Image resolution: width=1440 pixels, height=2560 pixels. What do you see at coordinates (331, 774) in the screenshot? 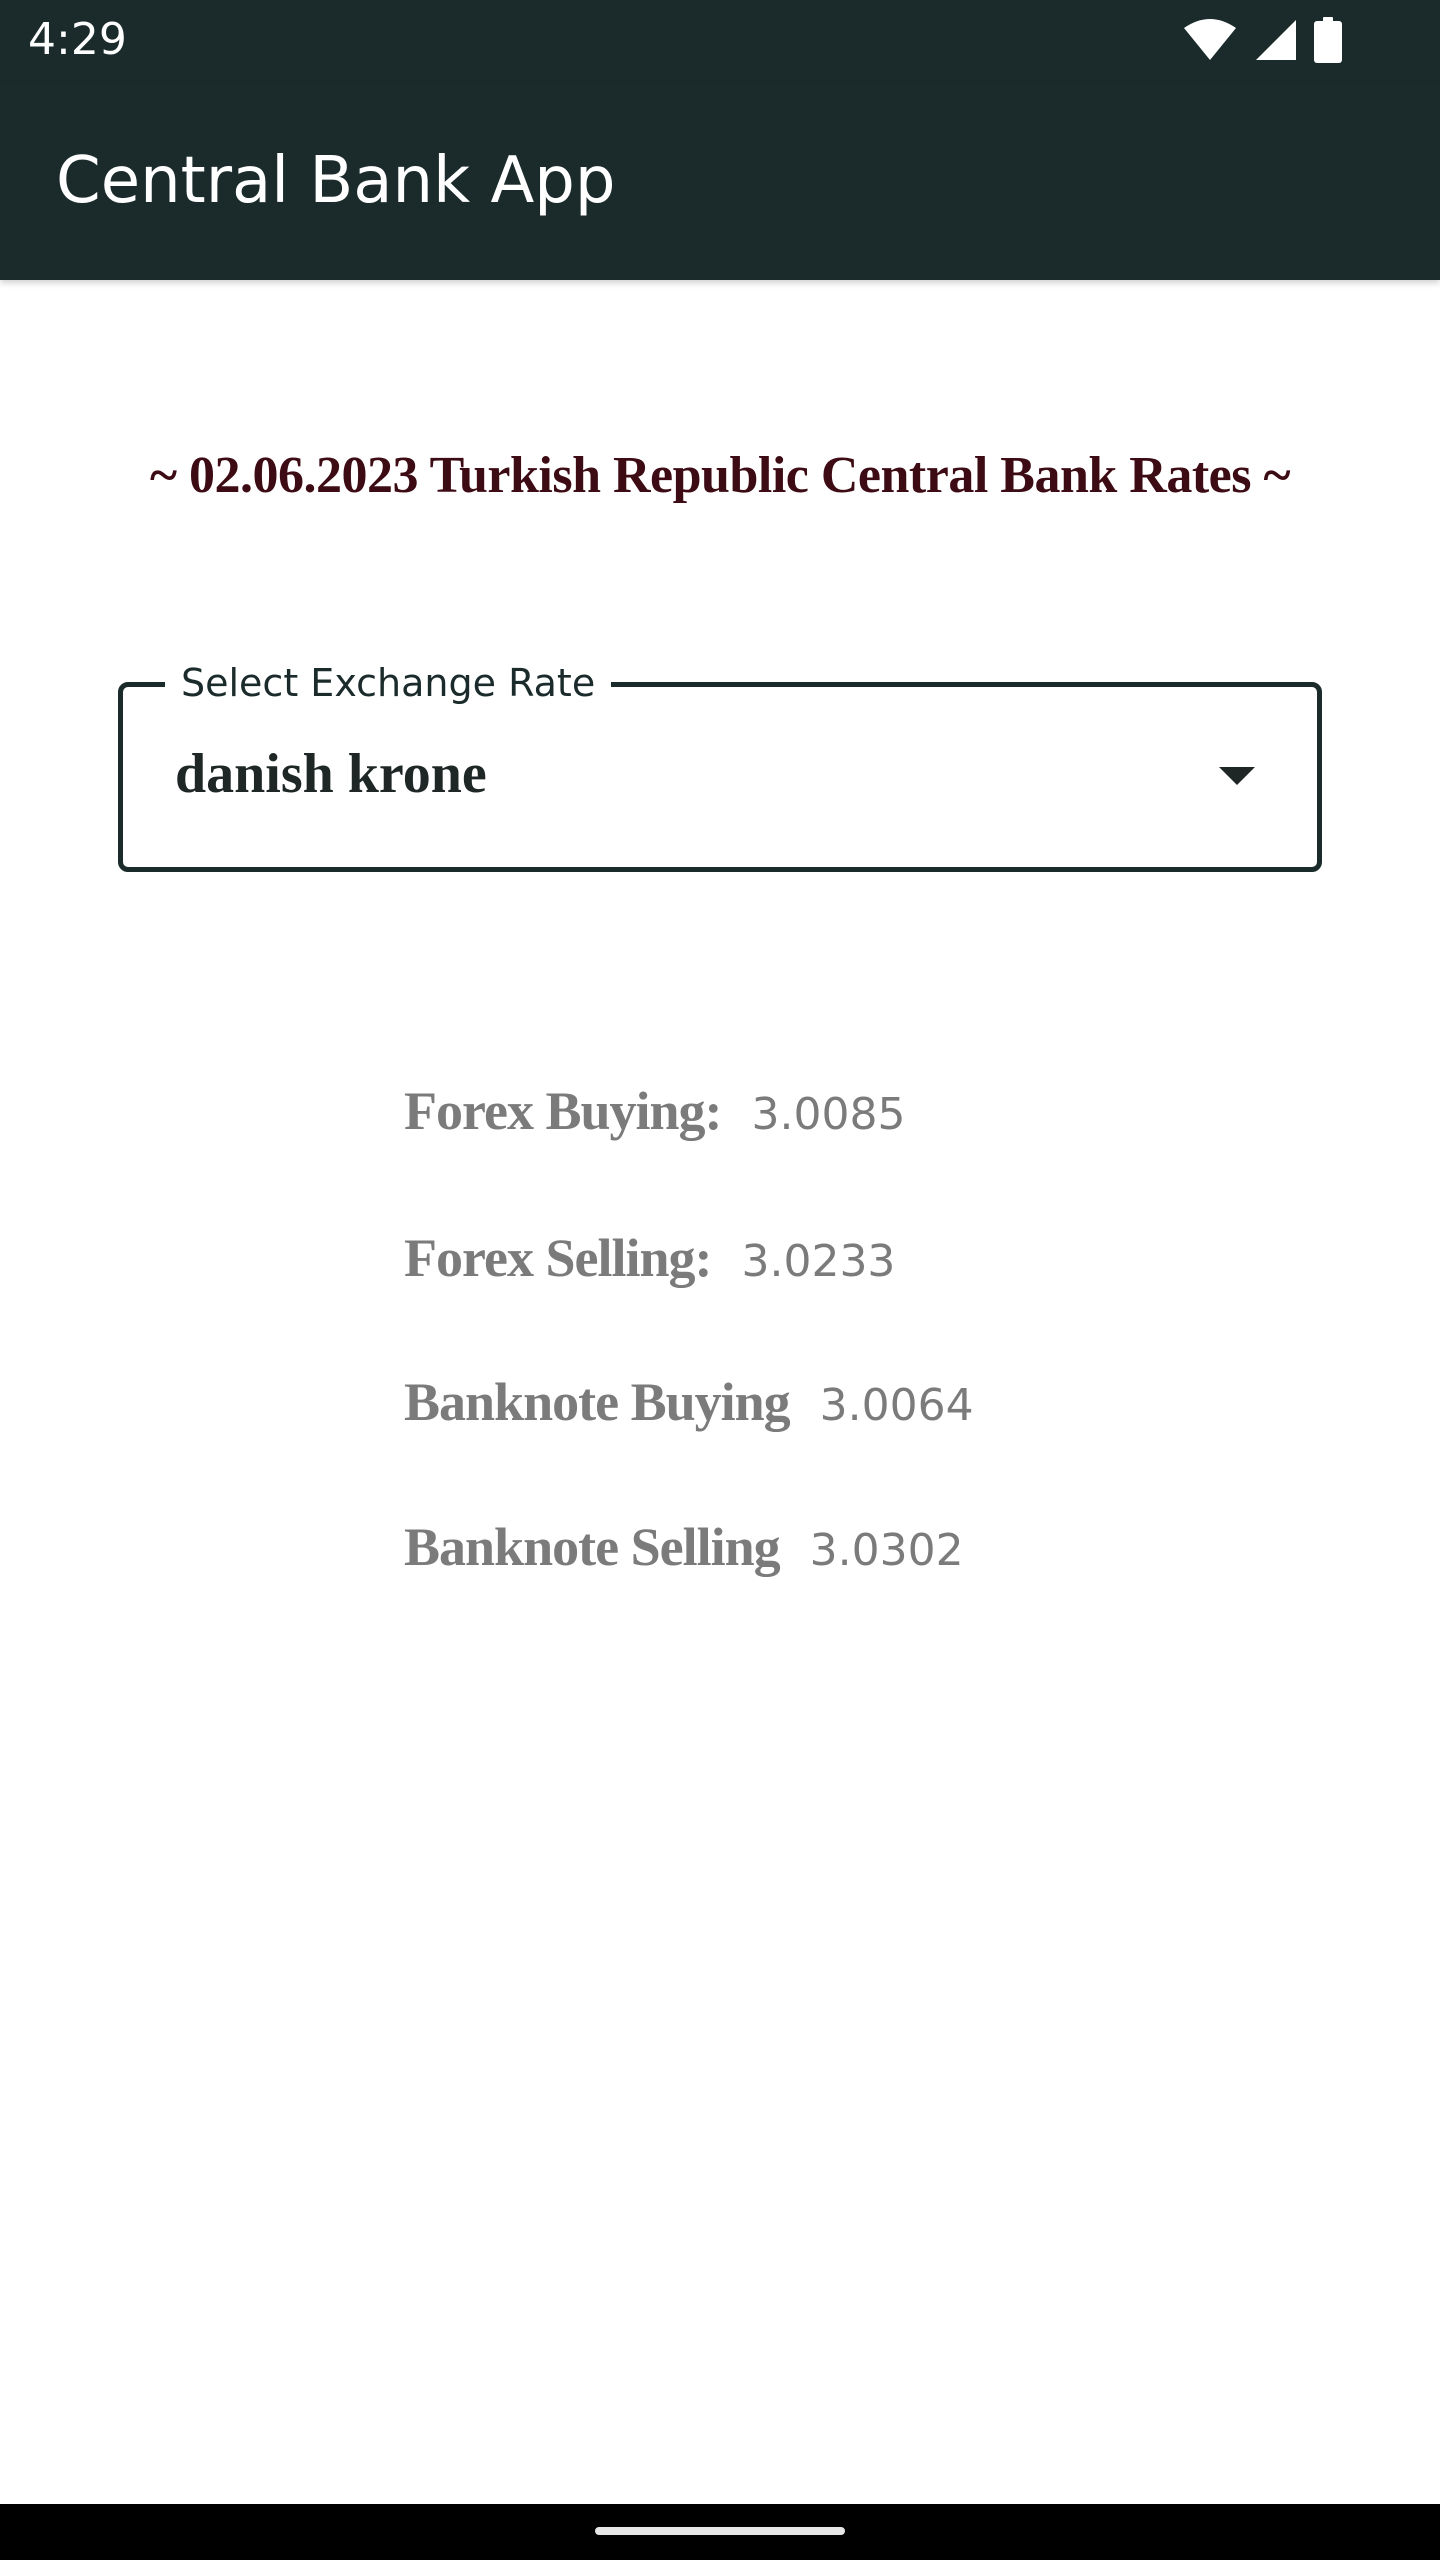
I see `dropdown-selected-value: danish krone` at bounding box center [331, 774].